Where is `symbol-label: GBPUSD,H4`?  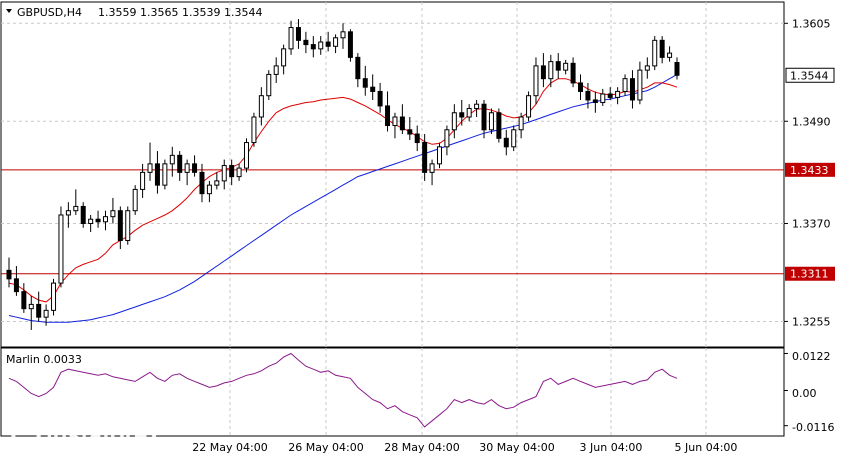
symbol-label: GBPUSD,H4 is located at coordinates (49, 12).